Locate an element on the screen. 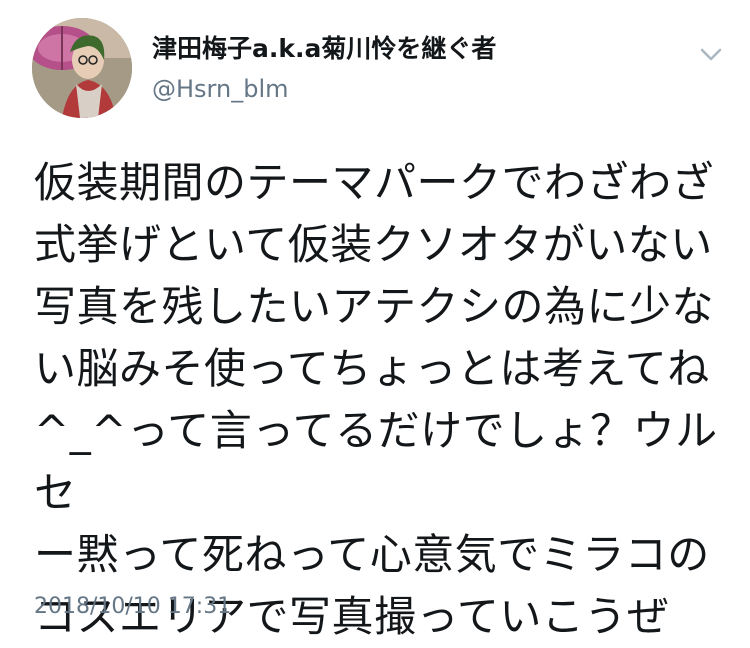  chevron-down-icon is located at coordinates (711, 55).